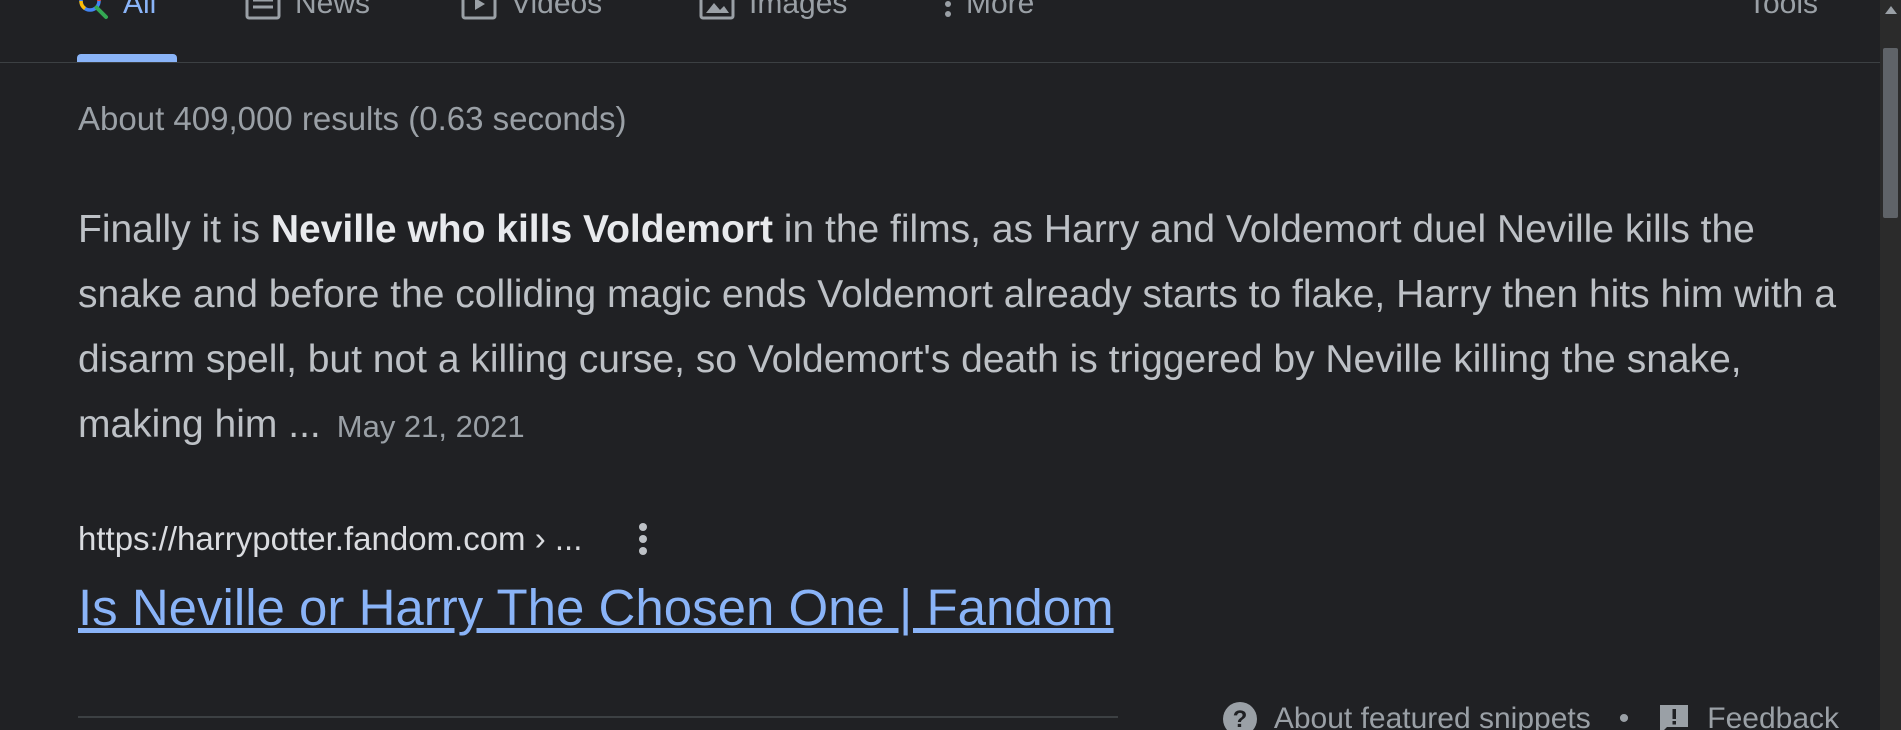 This screenshot has width=1901, height=730. What do you see at coordinates (430, 426) in the screenshot?
I see `snippet-date: May 21, 2021` at bounding box center [430, 426].